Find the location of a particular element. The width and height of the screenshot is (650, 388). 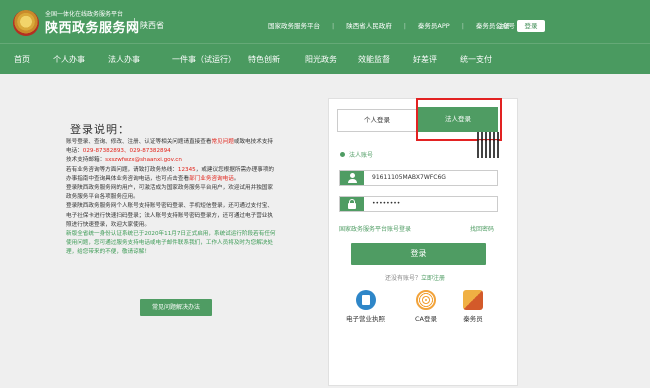

account-input: 91611105MABX7WFC6G is located at coordinates (409, 177).